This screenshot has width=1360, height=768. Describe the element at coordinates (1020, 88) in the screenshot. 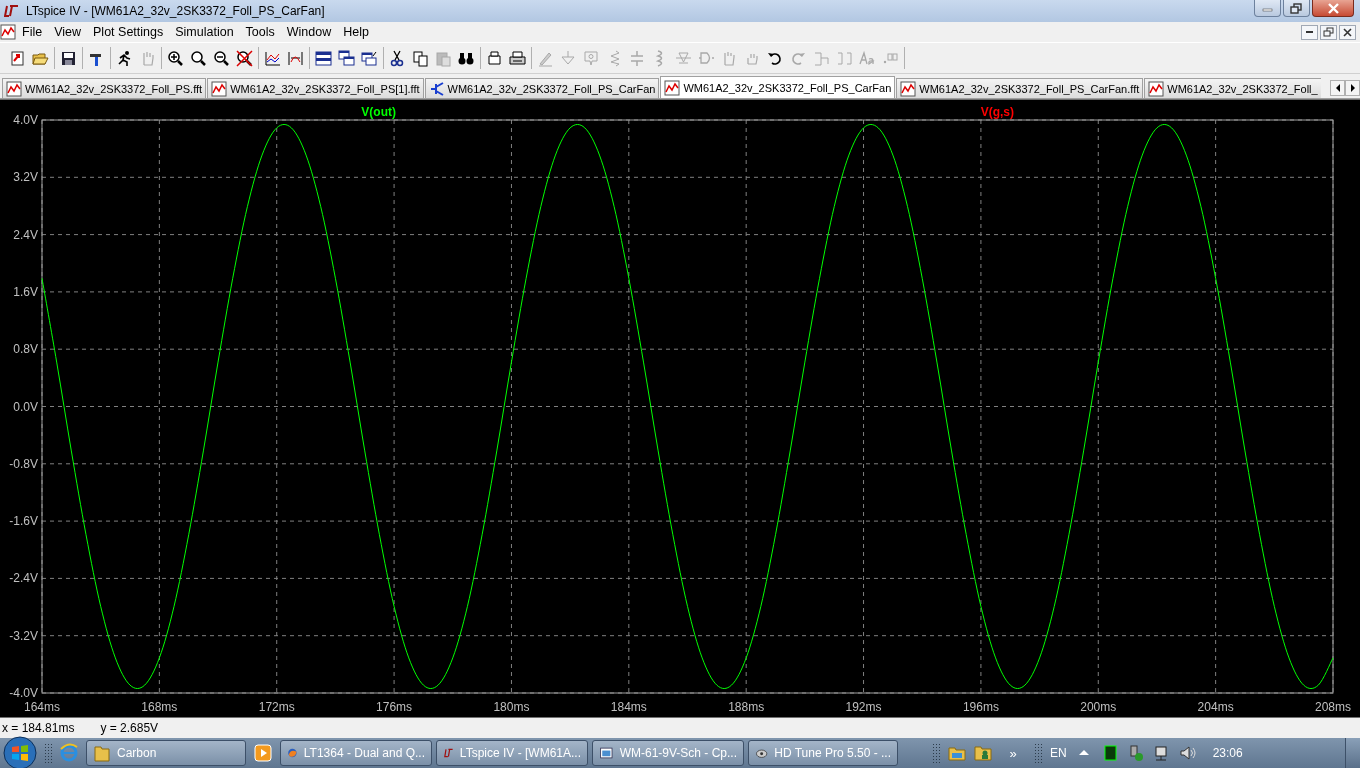

I see `document-tab: WM61A2_32v_2SK3372_Foll_PS_CarFan.fft` at that location.